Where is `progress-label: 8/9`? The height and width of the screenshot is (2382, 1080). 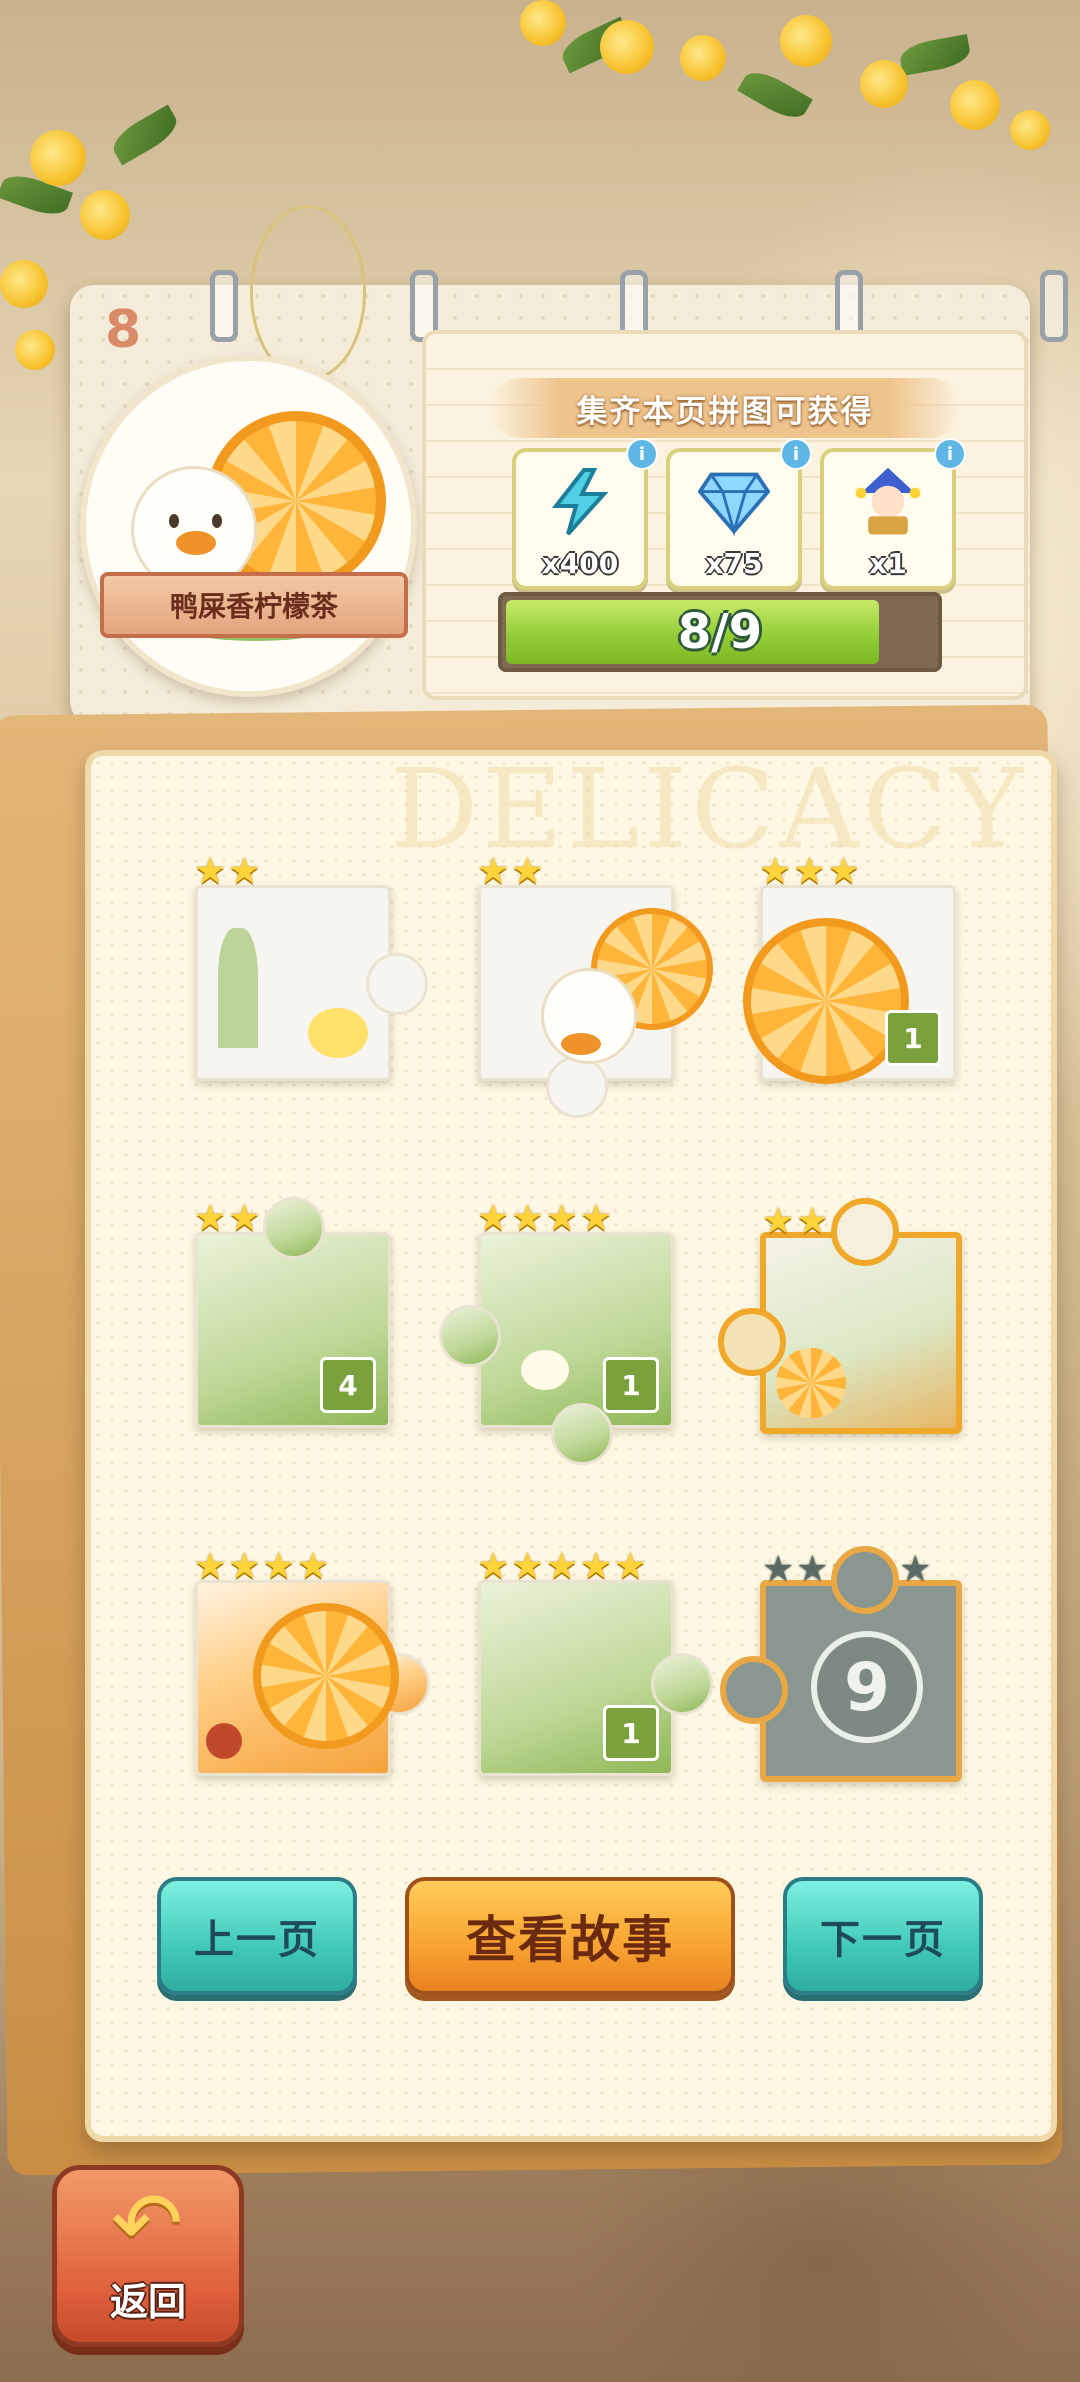
progress-label: 8/9 is located at coordinates (720, 632).